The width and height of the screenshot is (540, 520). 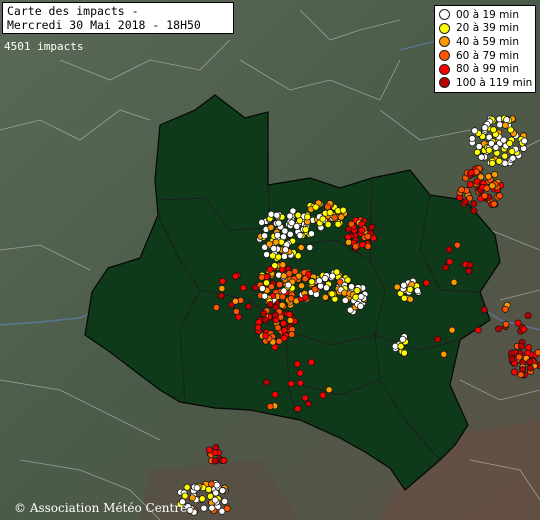 I want to click on copyright-notice: © Association Météo Centre, so click(x=101, y=508).